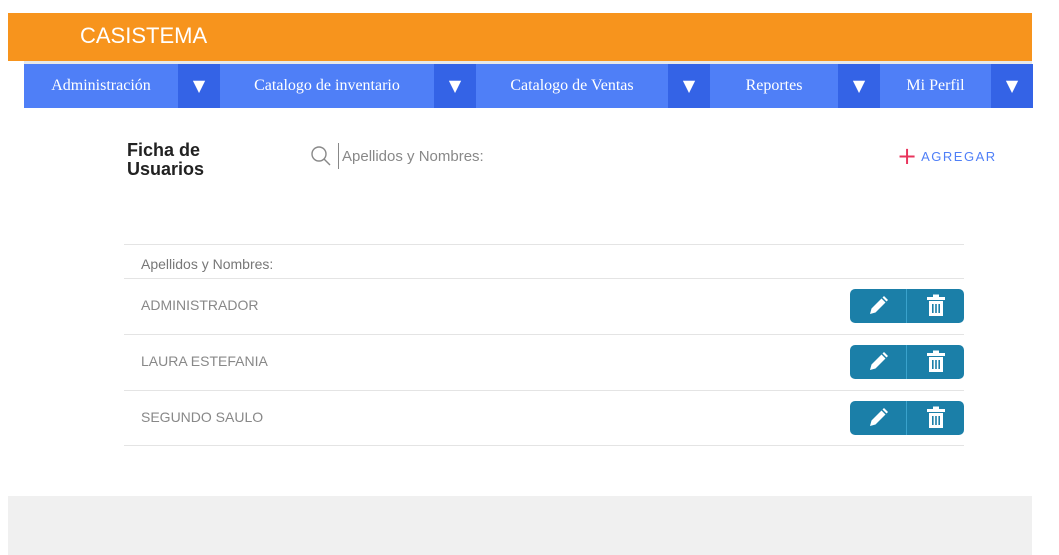 The width and height of the screenshot is (1059, 555). I want to click on page-footer, so click(520, 525).